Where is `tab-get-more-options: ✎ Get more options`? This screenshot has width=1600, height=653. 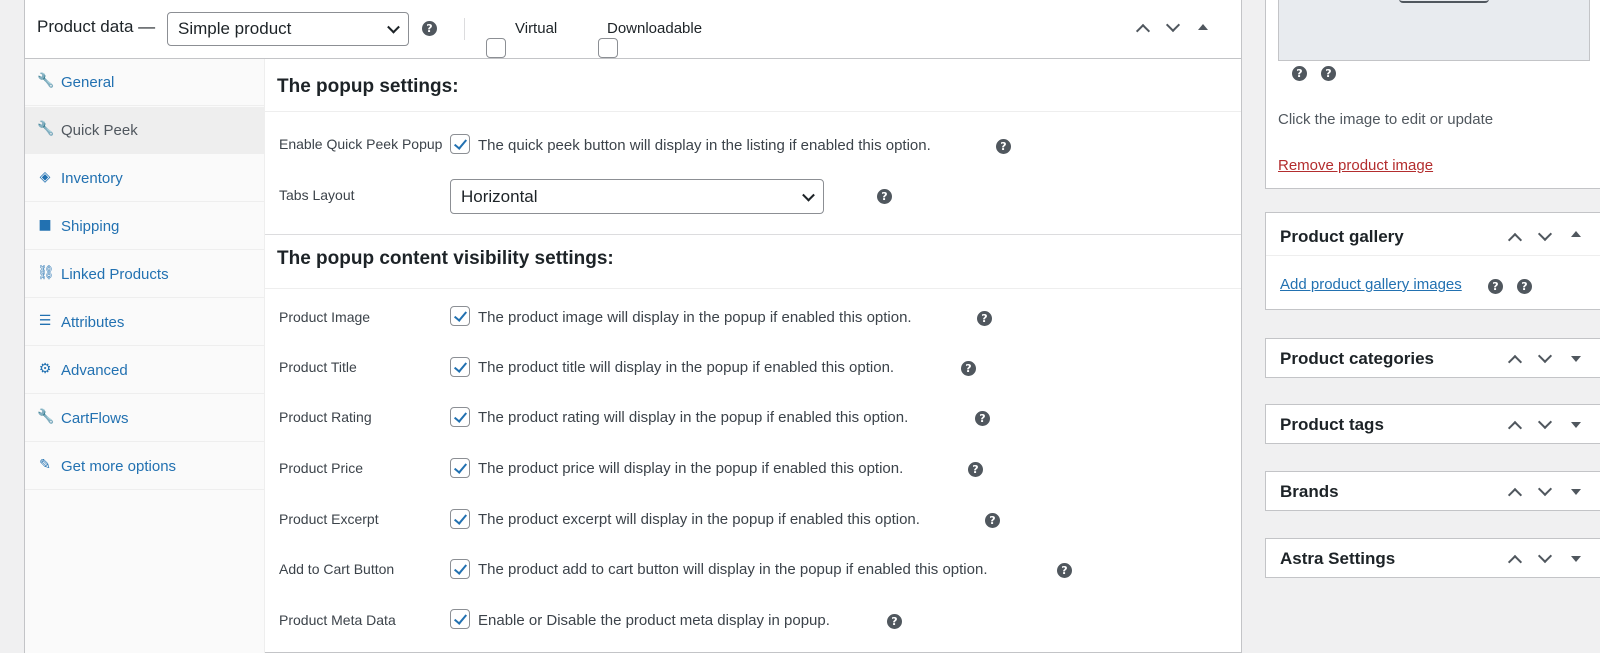 tab-get-more-options: ✎ Get more options is located at coordinates (144, 466).